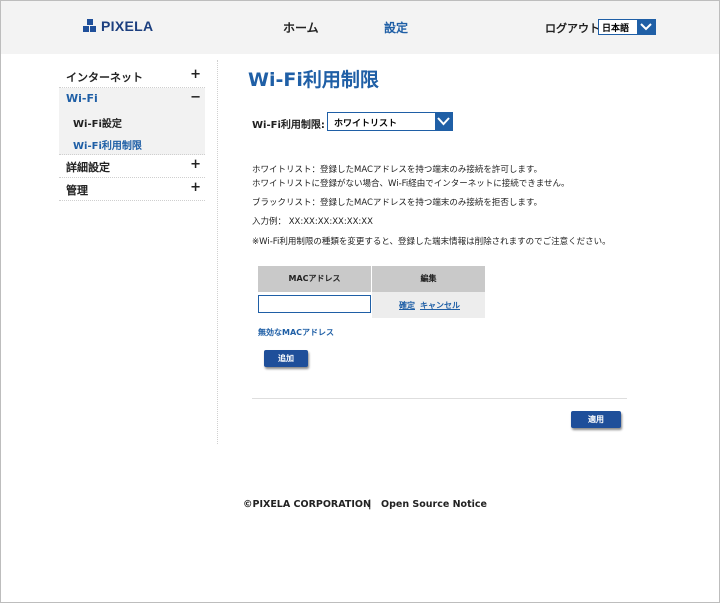 The height and width of the screenshot is (603, 720). What do you see at coordinates (286, 358) in the screenshot?
I see `add-button: 追加` at bounding box center [286, 358].